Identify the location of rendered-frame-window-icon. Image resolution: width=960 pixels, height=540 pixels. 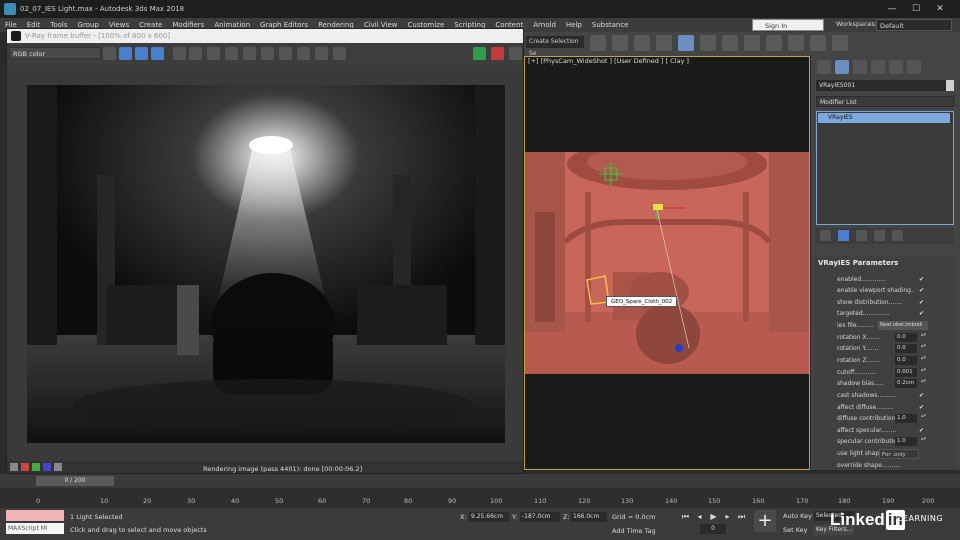
(796, 43).